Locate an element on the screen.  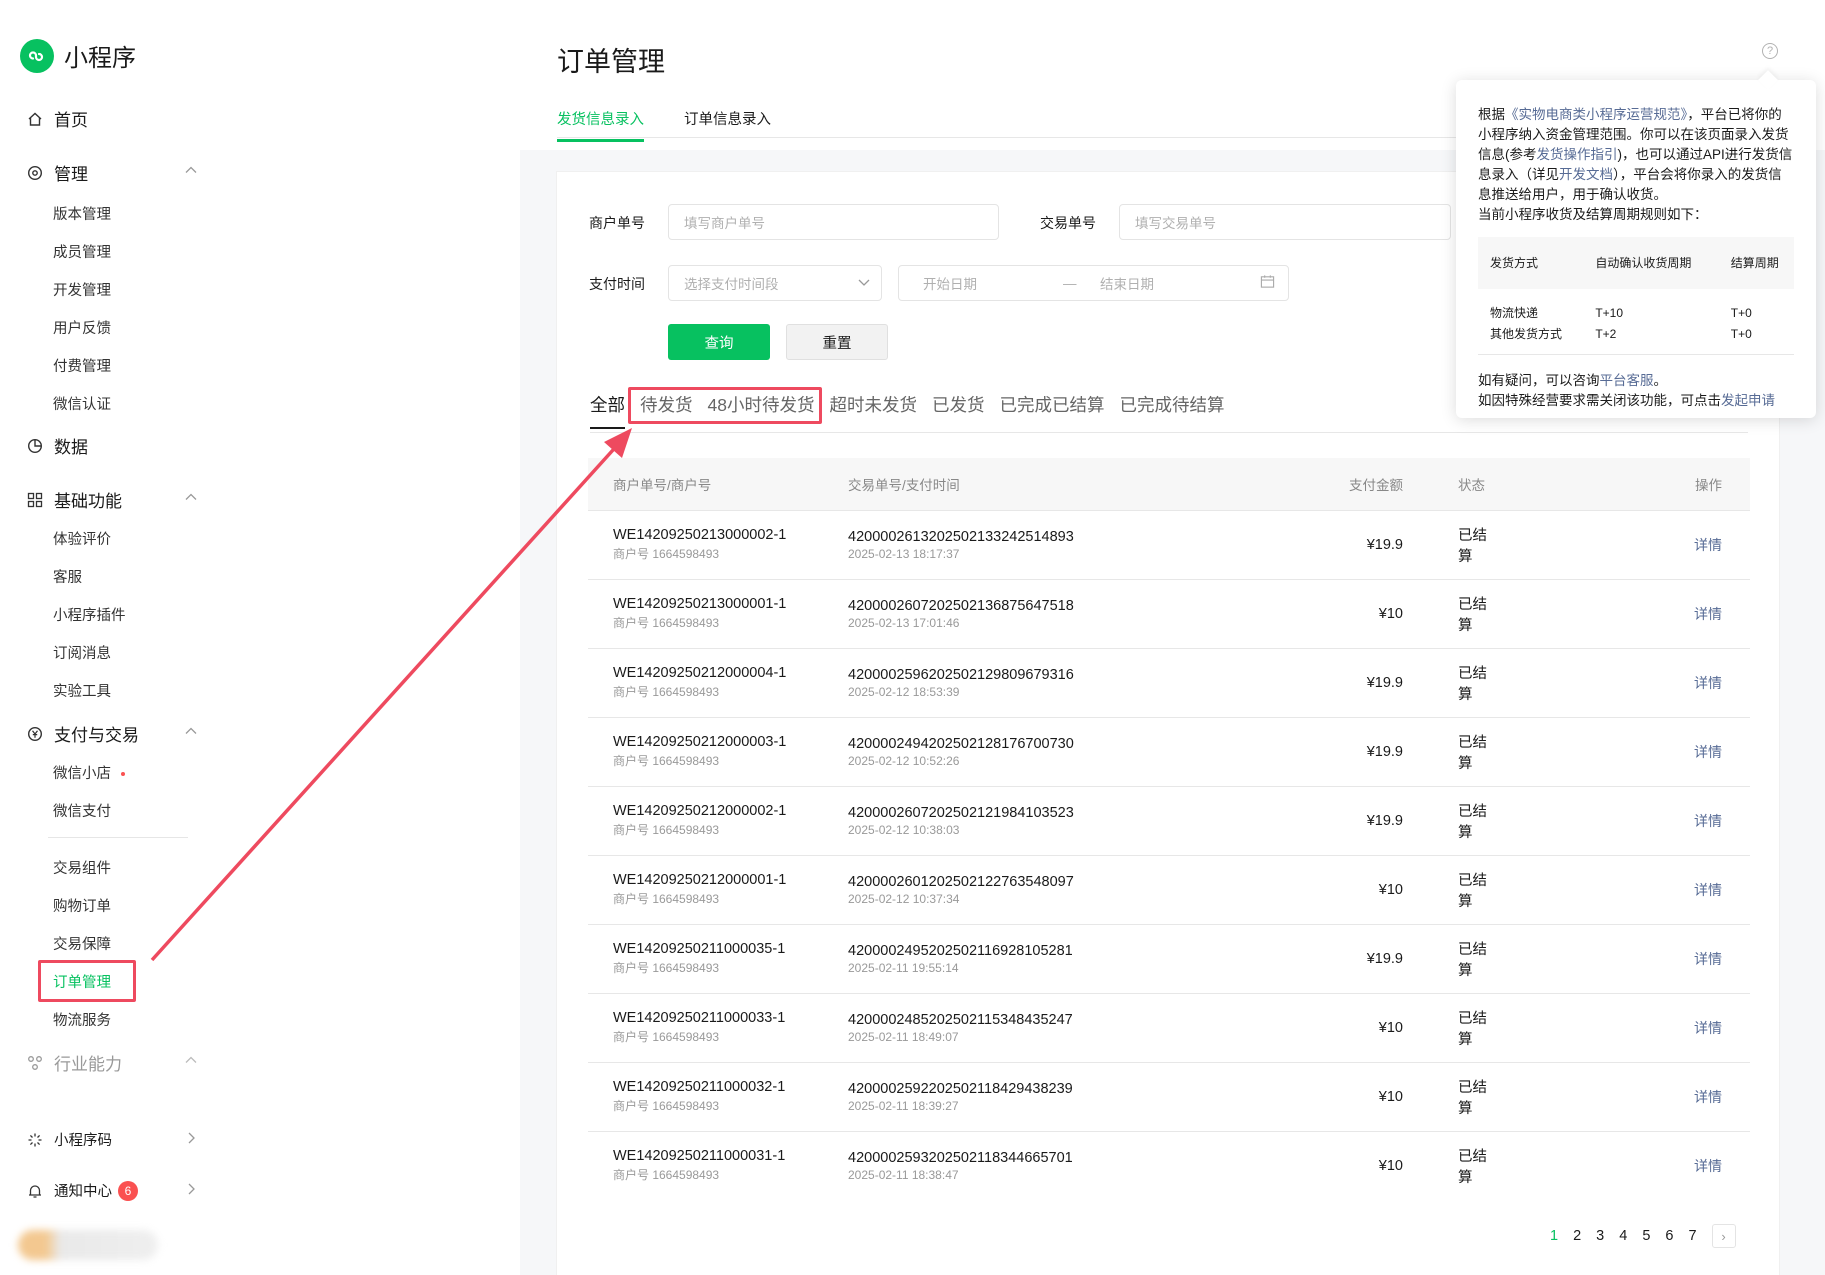
popover-text: 根据 is located at coordinates (1491, 114).